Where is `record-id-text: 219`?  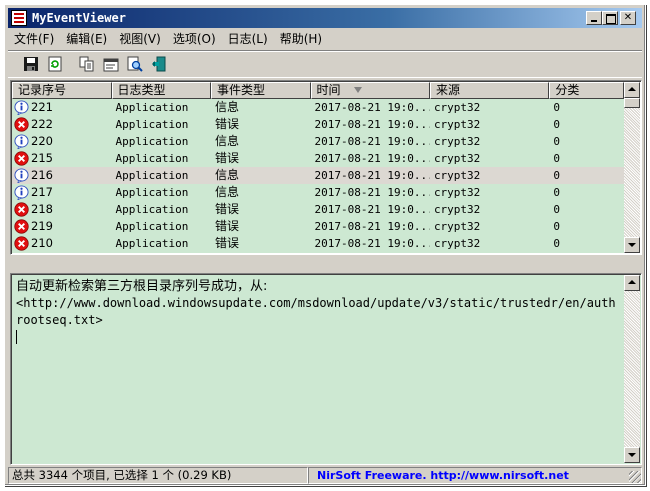 record-id-text: 219 is located at coordinates (42, 226).